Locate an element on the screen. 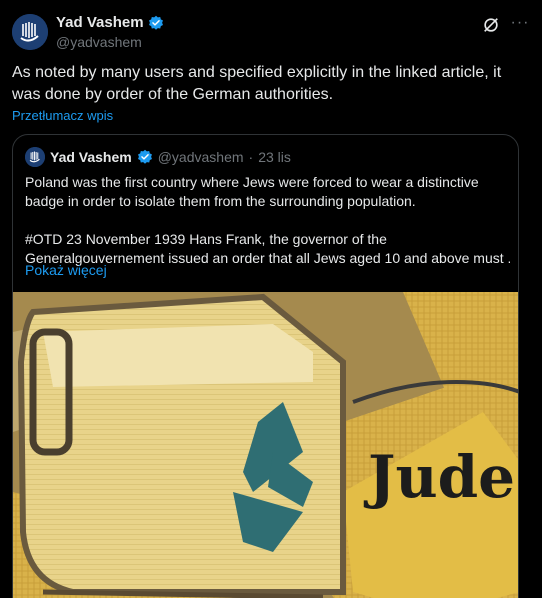 This screenshot has width=542, height=598. author-handle: @yadvashem is located at coordinates (99, 42).